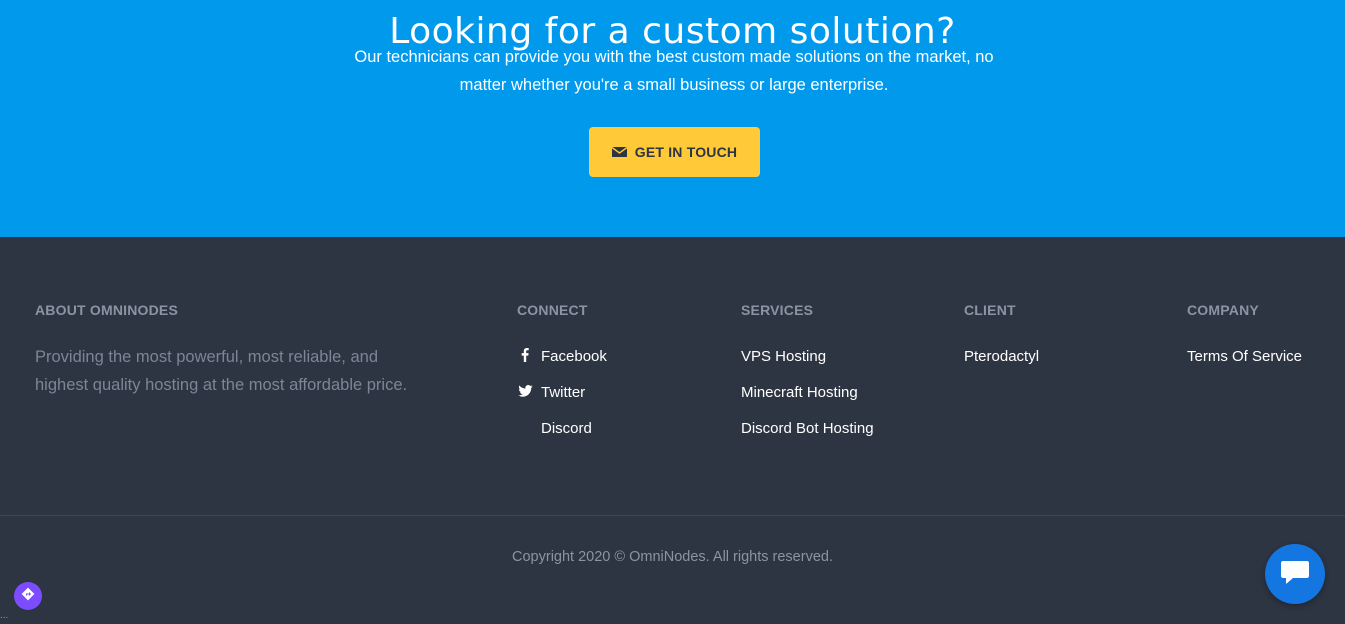  I want to click on pterodactyl-link: Pterodactyl, so click(1001, 363).